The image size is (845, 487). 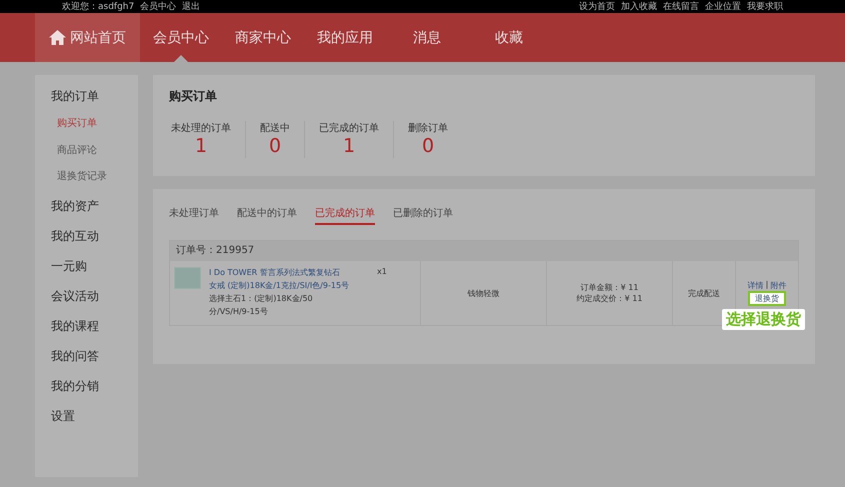 What do you see at coordinates (349, 128) in the screenshot?
I see `stat-label: 已完成的订单` at bounding box center [349, 128].